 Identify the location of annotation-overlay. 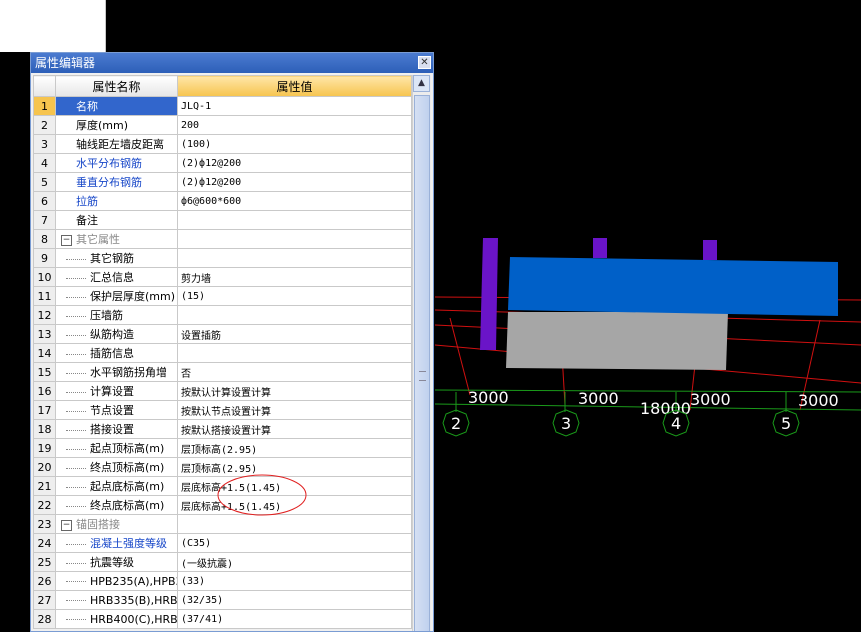
(262, 495).